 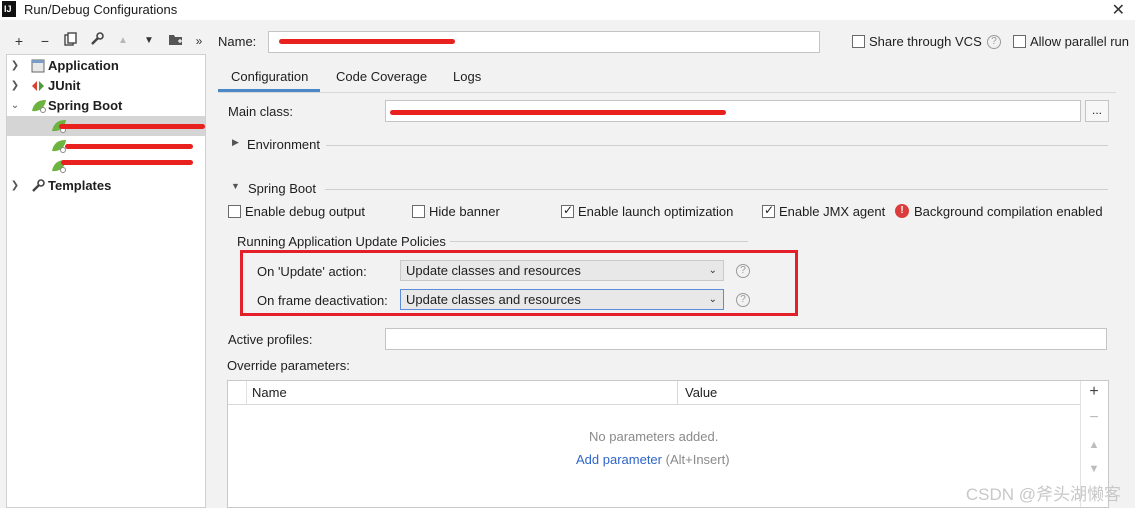 What do you see at coordinates (1118, 10) in the screenshot?
I see `close-icon: ✕` at bounding box center [1118, 10].